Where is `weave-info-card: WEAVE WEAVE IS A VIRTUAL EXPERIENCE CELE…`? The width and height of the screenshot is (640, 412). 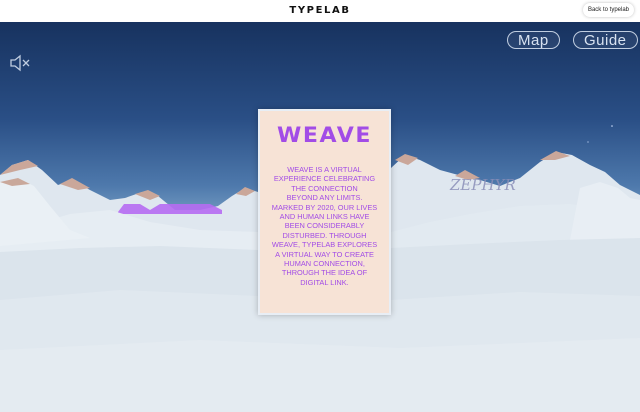 weave-info-card: WEAVE WEAVE IS A VIRTUAL EXPERIENCE CELE… is located at coordinates (324, 212).